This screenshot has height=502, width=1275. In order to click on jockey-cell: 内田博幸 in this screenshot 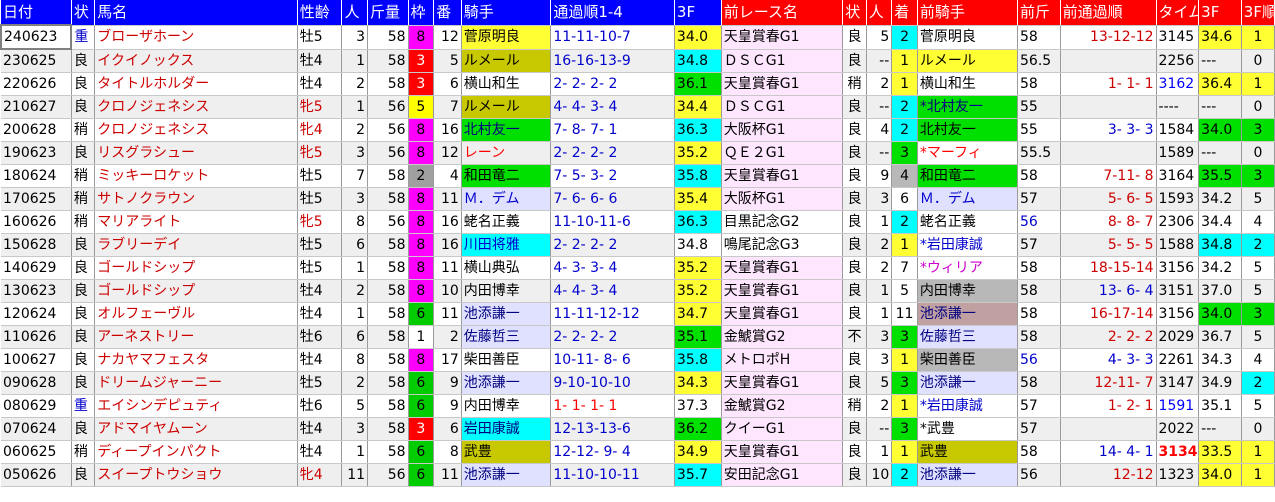, I will do `click(506, 291)`.